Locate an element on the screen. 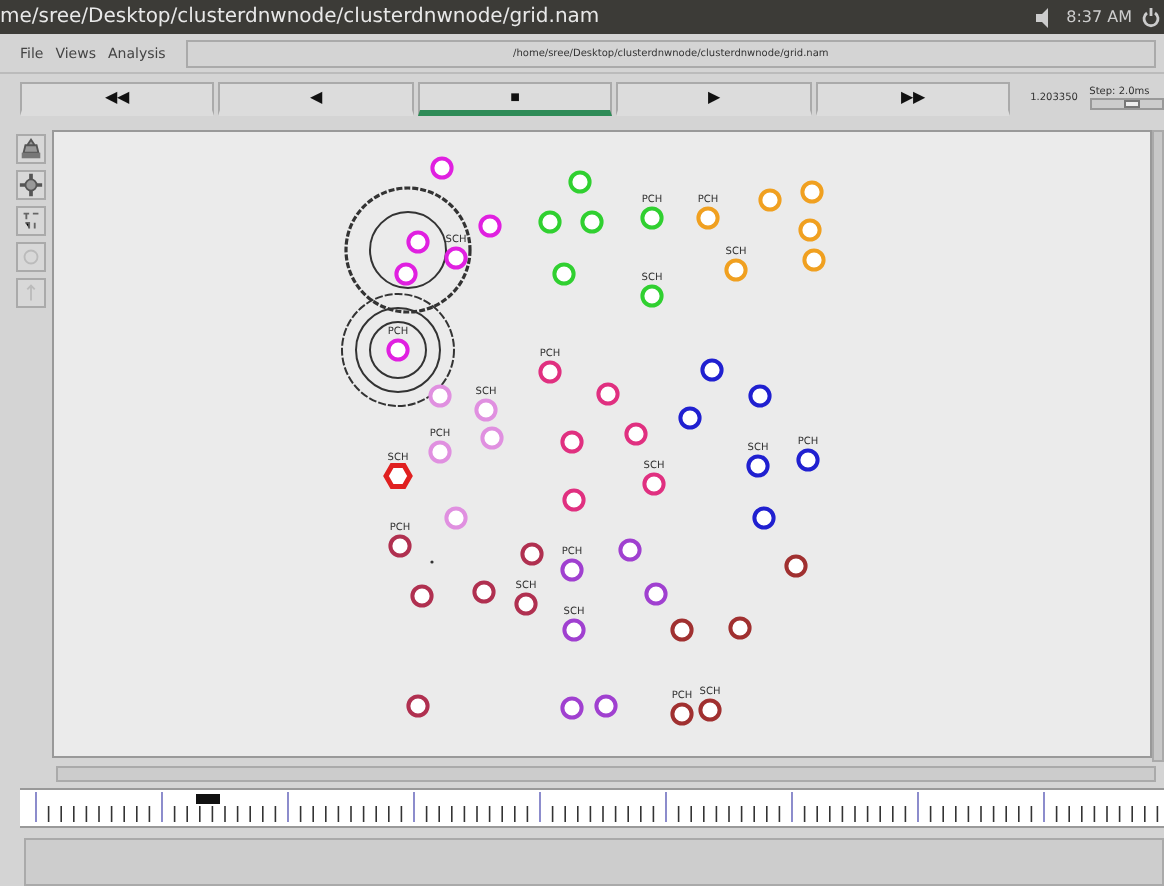  step-slider is located at coordinates (1126, 104).